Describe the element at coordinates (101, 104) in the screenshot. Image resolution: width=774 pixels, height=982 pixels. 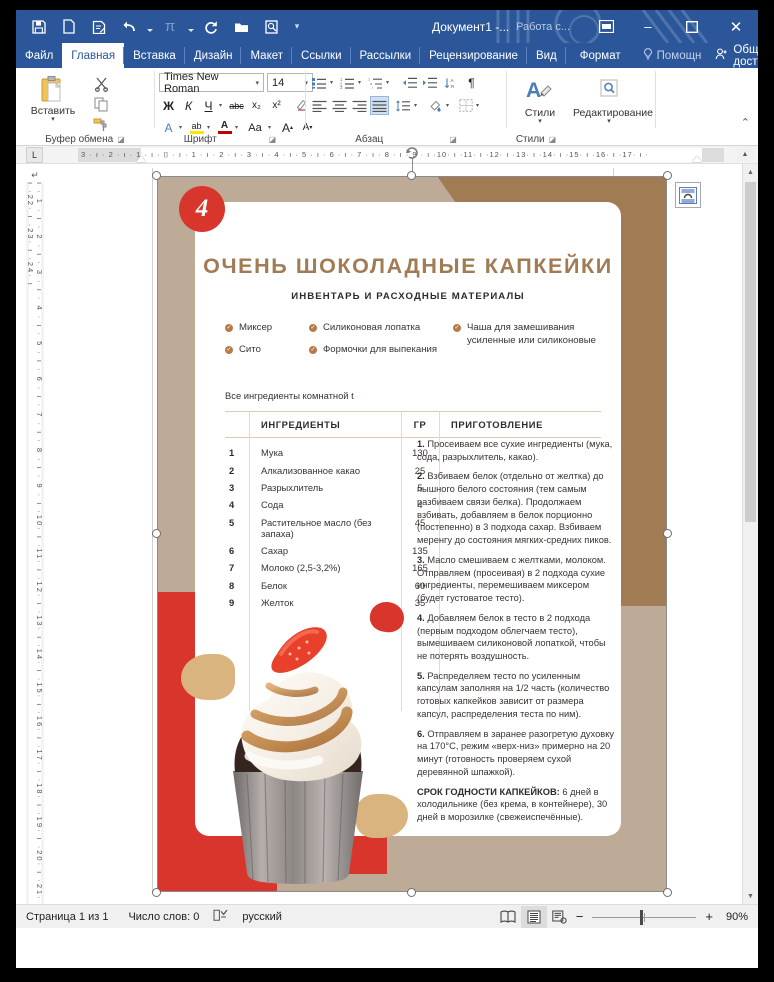
I see `copy-icon` at that location.